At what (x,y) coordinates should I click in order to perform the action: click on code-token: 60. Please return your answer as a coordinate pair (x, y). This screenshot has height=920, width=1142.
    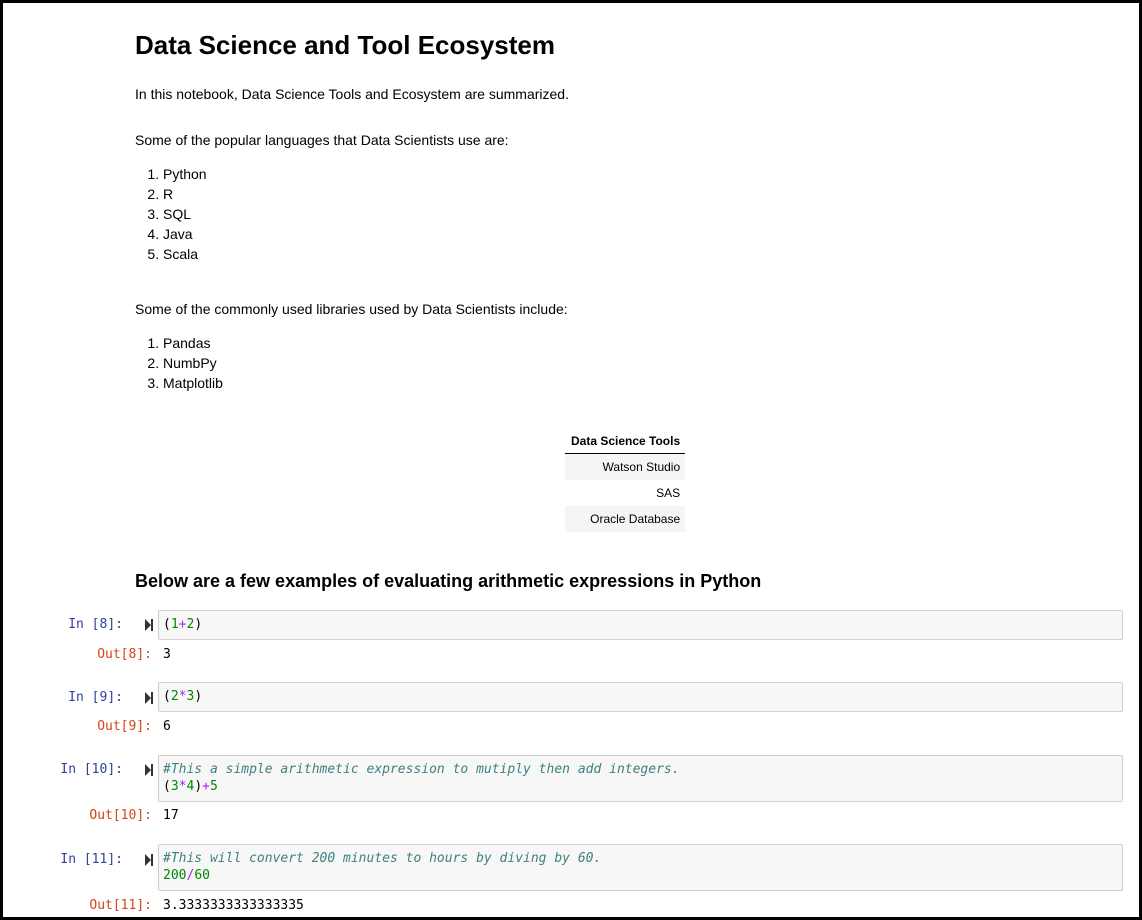
    Looking at the image, I should click on (202, 875).